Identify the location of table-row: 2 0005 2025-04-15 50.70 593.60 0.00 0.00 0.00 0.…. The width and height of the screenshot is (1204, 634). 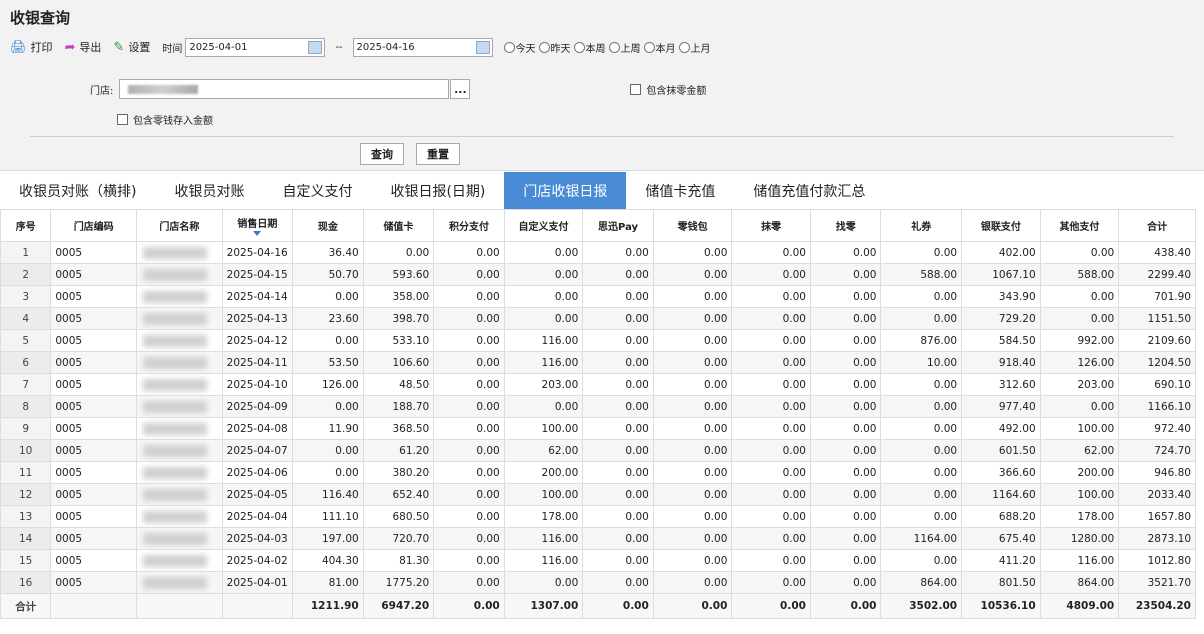
(598, 274).